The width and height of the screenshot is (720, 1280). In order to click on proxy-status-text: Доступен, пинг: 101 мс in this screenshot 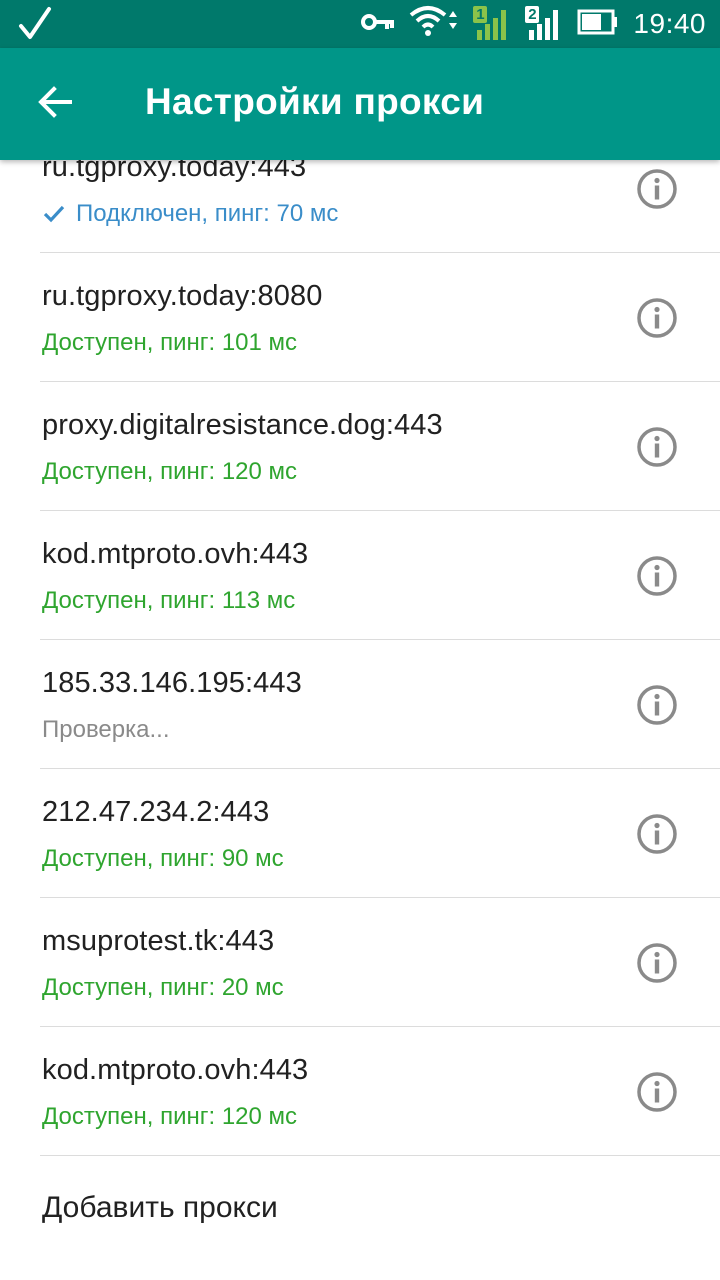, I will do `click(170, 342)`.